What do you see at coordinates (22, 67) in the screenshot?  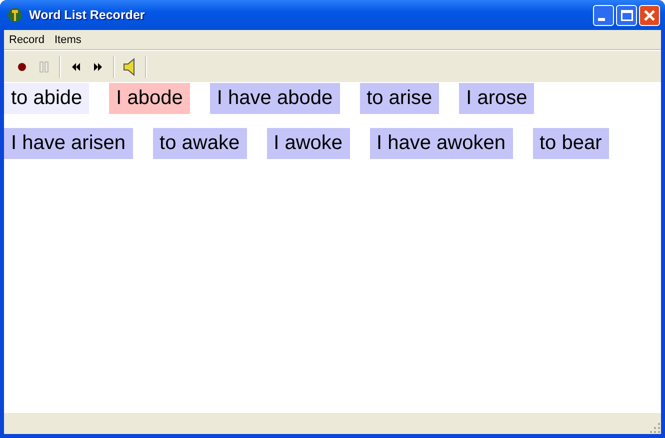 I see `record-icon` at bounding box center [22, 67].